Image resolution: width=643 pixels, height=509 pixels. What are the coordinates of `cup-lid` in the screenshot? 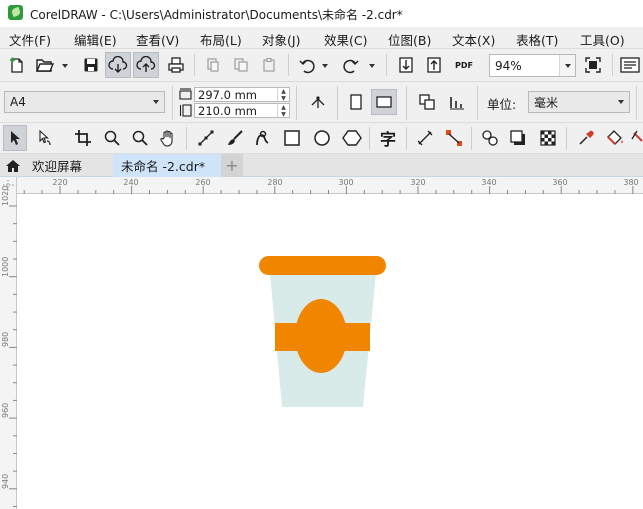 It's located at (322, 265).